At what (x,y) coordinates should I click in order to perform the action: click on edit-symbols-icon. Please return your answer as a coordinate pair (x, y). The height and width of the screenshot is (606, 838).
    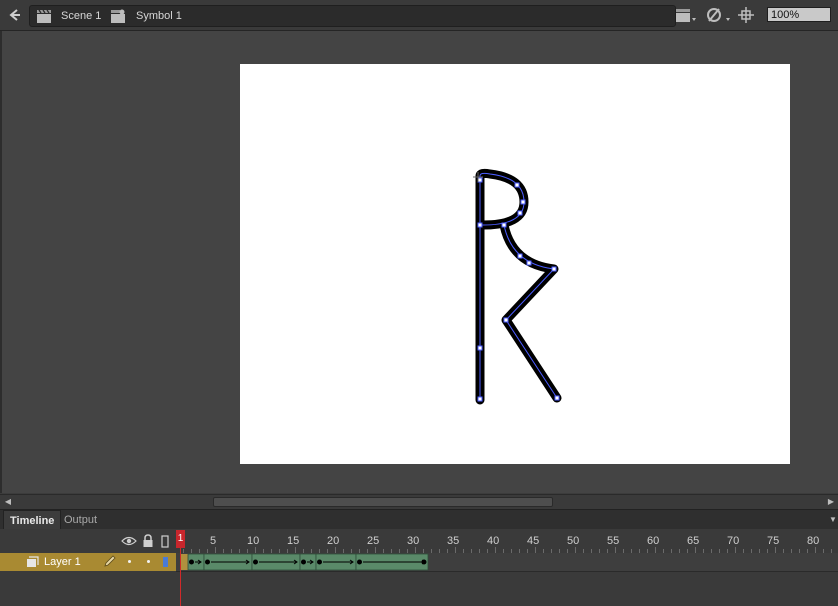
    Looking at the image, I should click on (718, 15).